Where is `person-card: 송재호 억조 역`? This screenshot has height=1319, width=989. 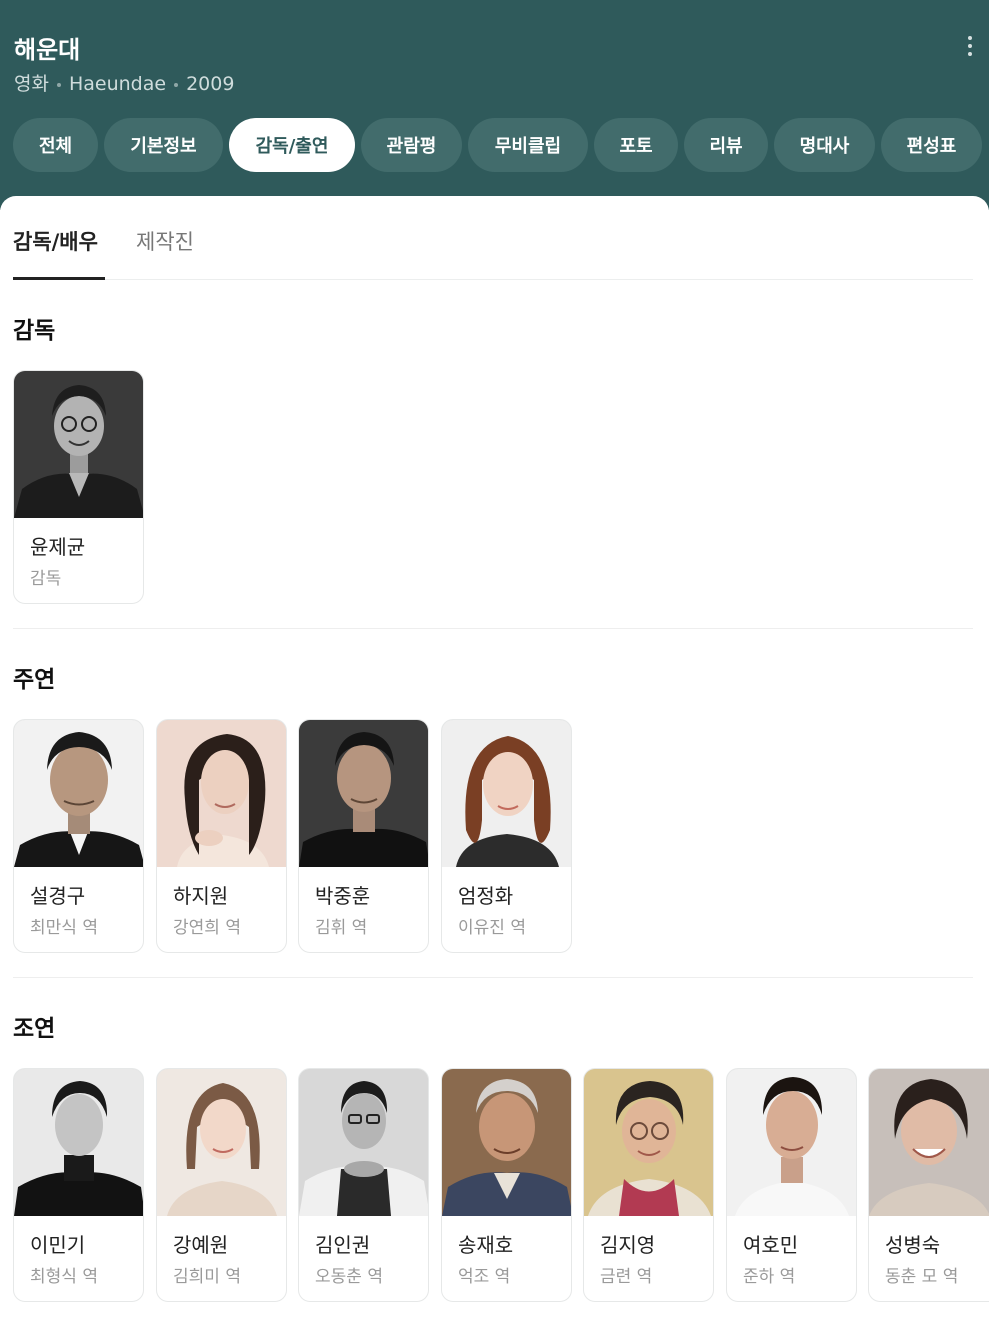 person-card: 송재호 억조 역 is located at coordinates (506, 1185).